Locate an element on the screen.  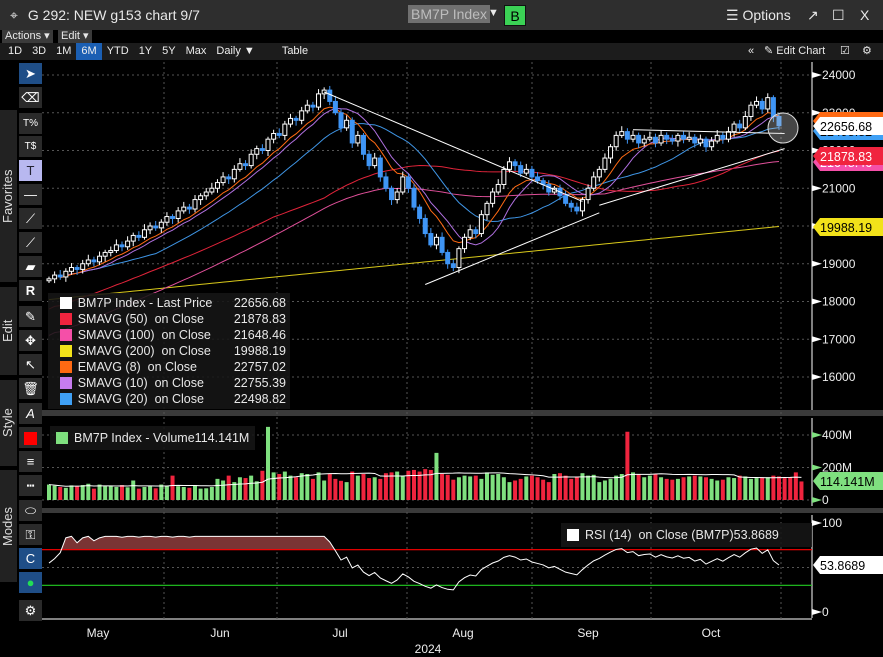
text-tool-icon: T is located at coordinates (30, 170).